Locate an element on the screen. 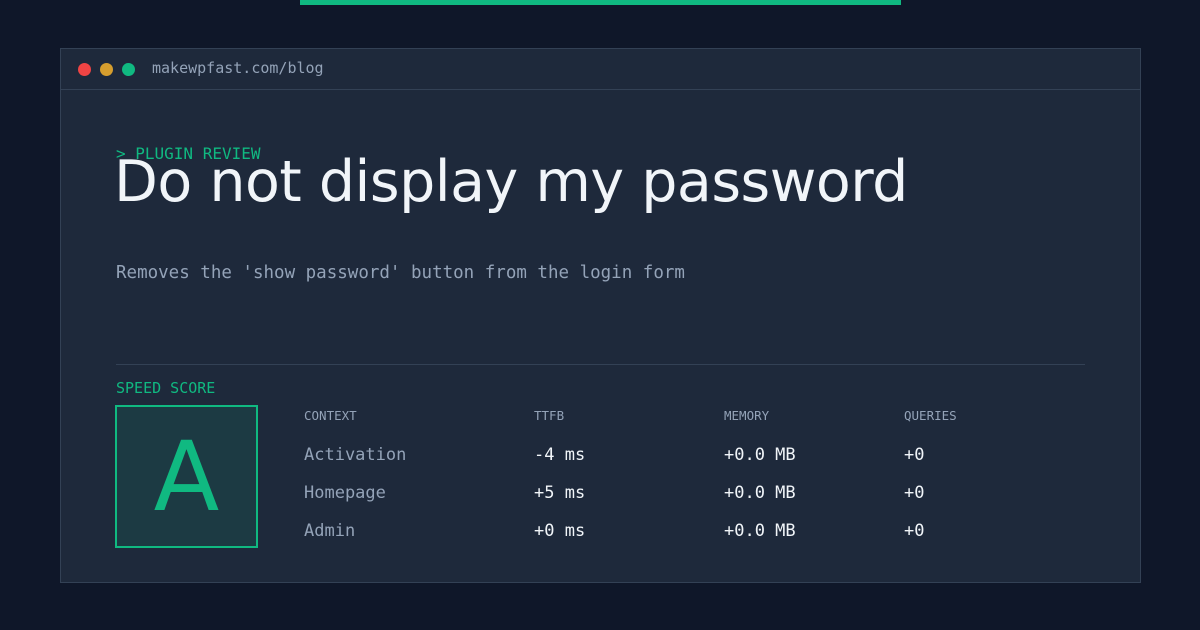 The width and height of the screenshot is (1200, 630). ttfb-cell: +0 ms is located at coordinates (560, 531).